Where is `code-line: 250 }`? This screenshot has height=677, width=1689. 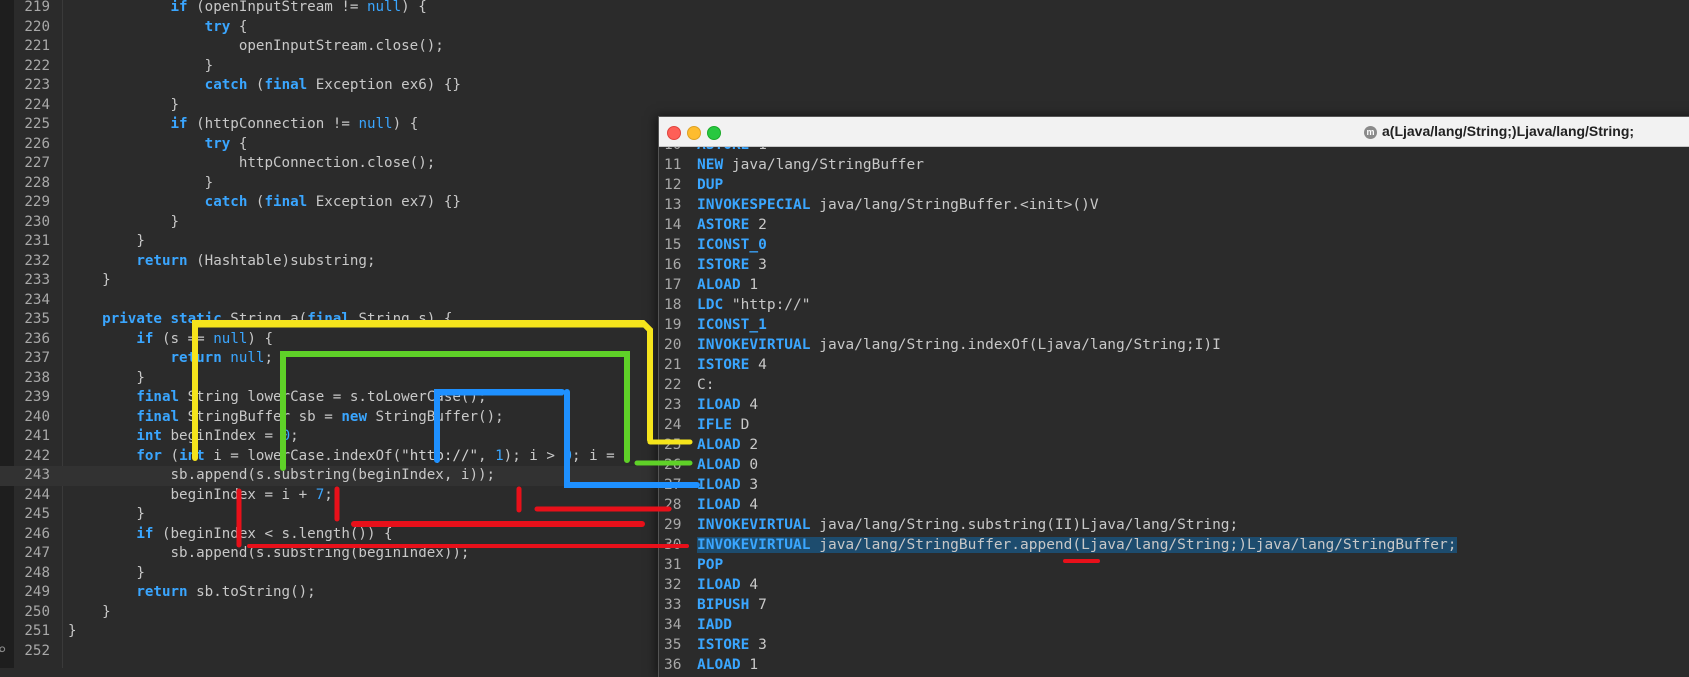 code-line: 250 } is located at coordinates (55, 613).